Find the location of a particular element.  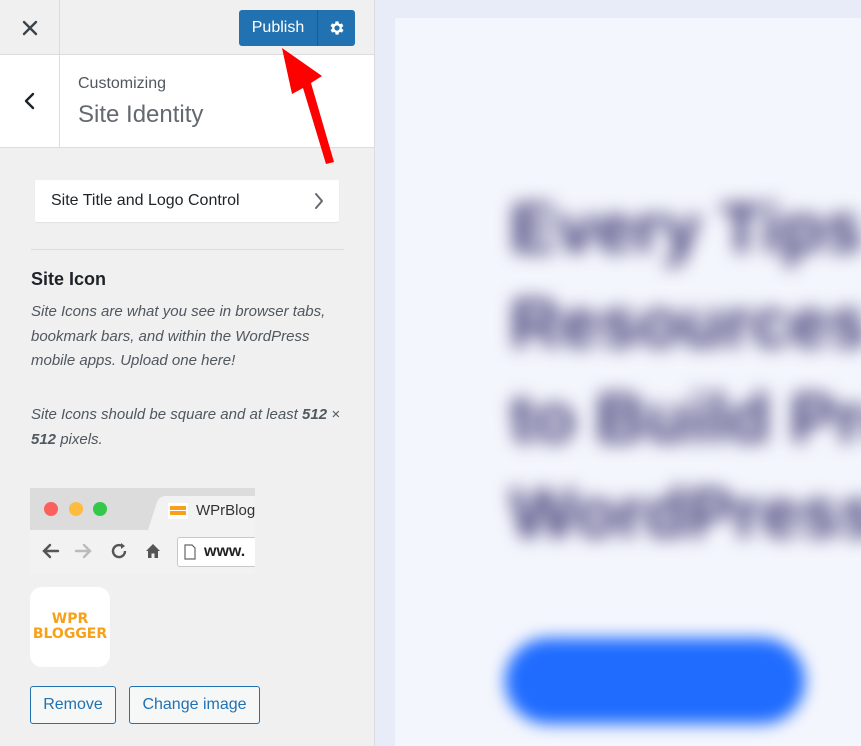

maximize-dot is located at coordinates (100, 509).